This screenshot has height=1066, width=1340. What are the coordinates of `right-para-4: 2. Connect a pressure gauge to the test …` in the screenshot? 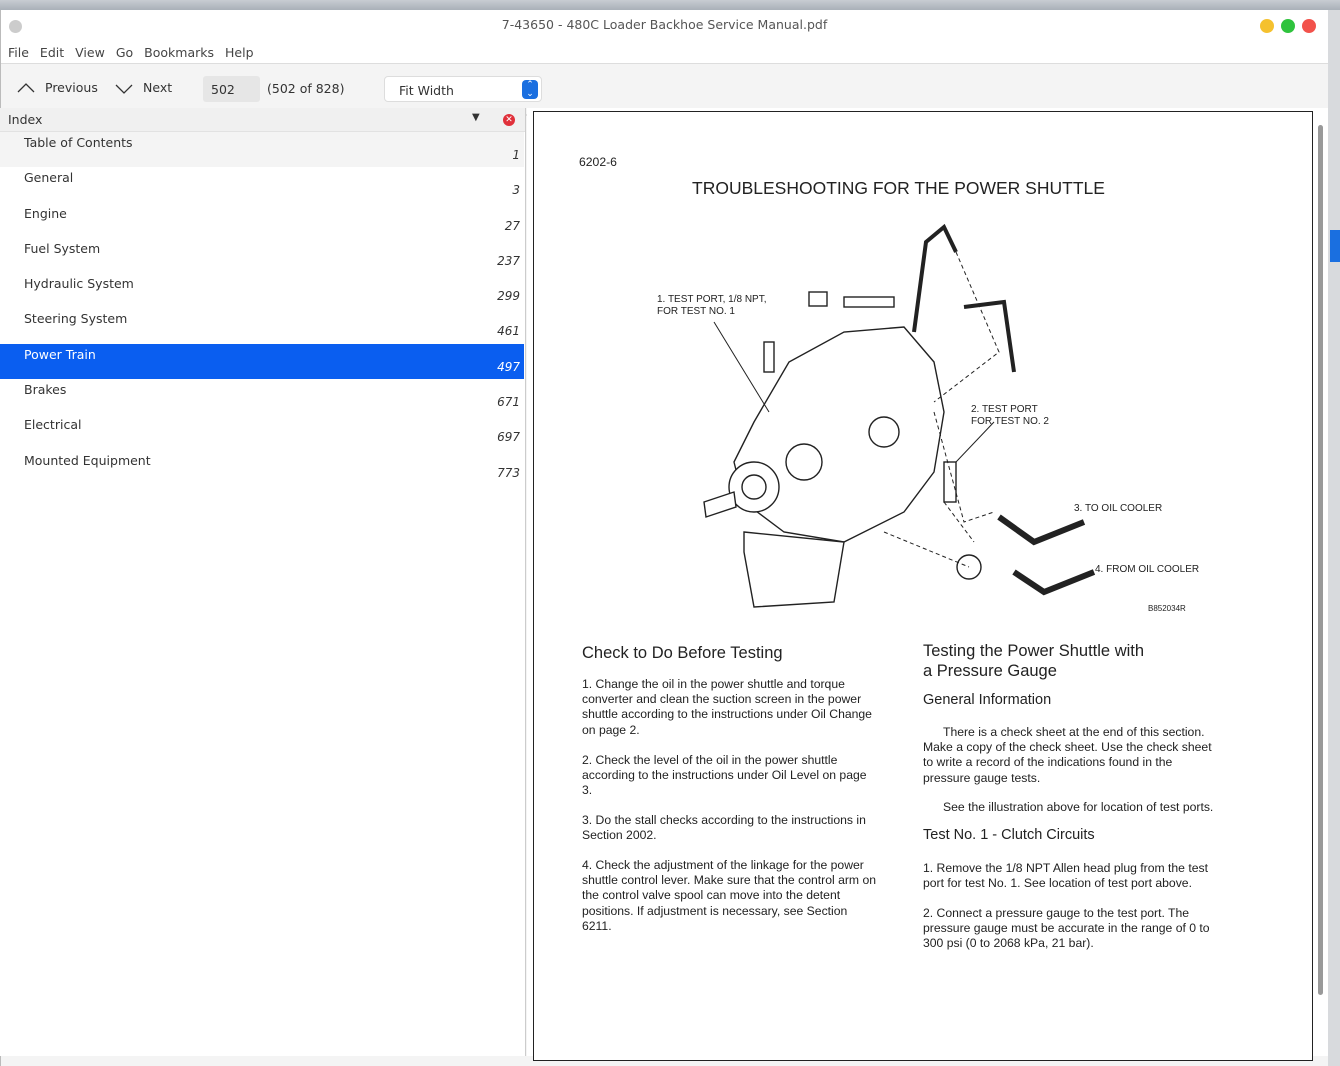 It's located at (1066, 928).